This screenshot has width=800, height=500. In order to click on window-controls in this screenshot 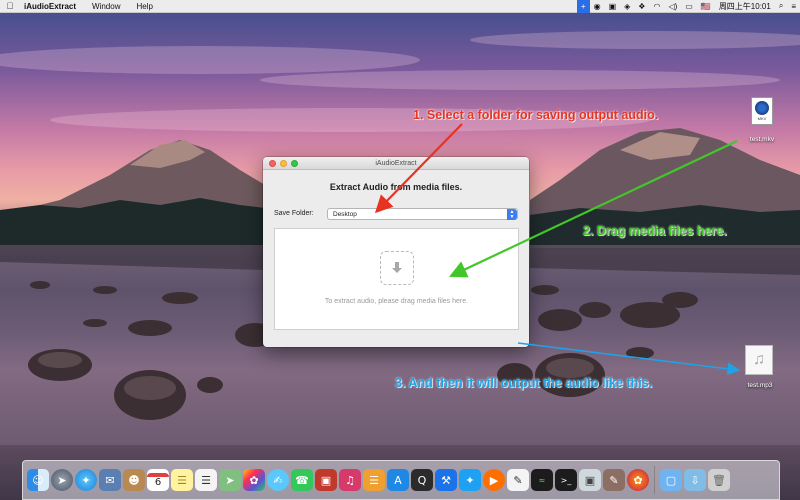, I will do `click(283, 163)`.